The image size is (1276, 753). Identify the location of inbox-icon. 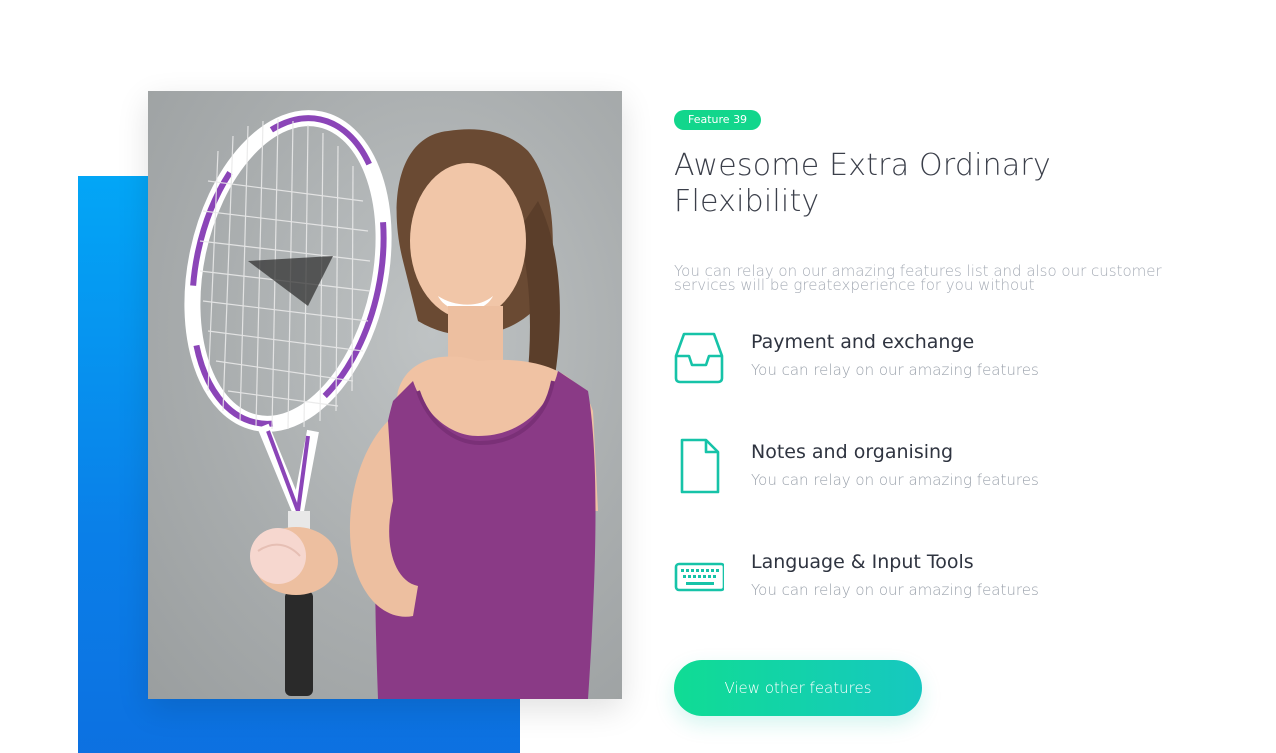
(699, 358).